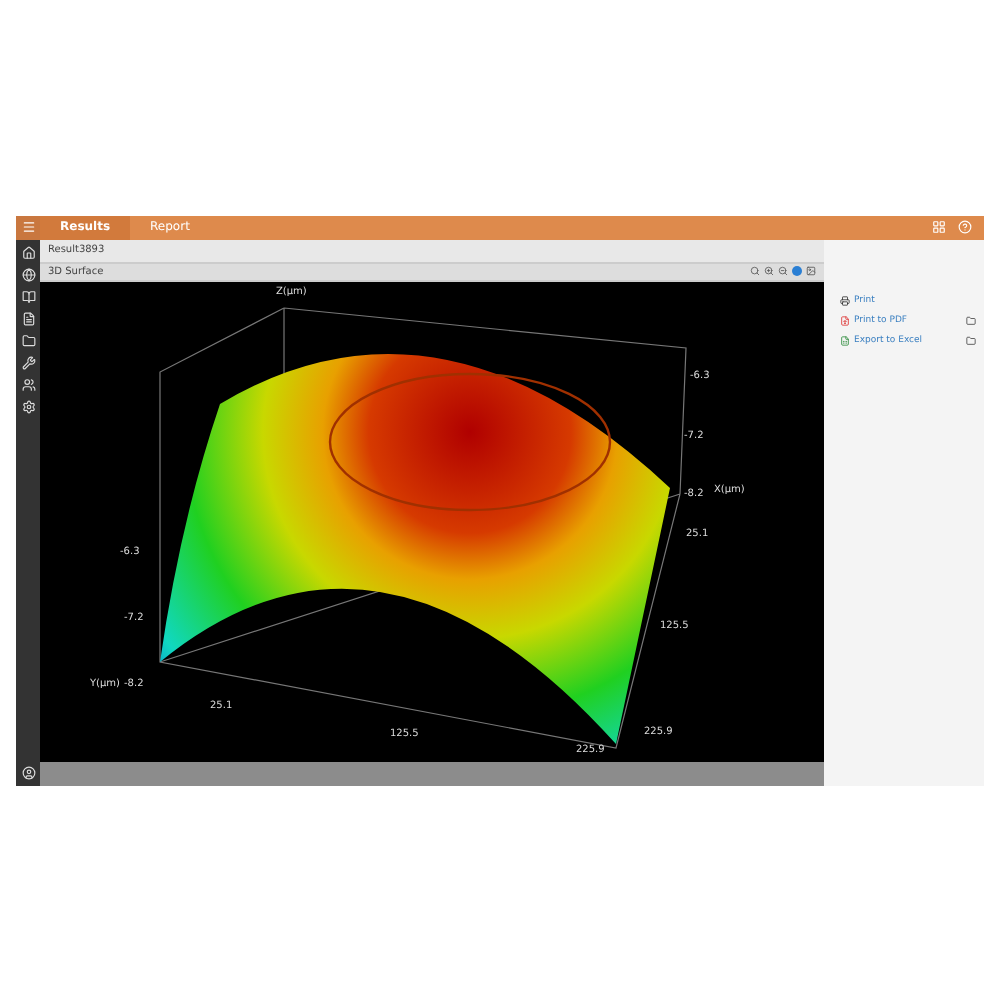 This screenshot has height=1000, width=1000. What do you see at coordinates (769, 271) in the screenshot?
I see `zoom-in-icon` at bounding box center [769, 271].